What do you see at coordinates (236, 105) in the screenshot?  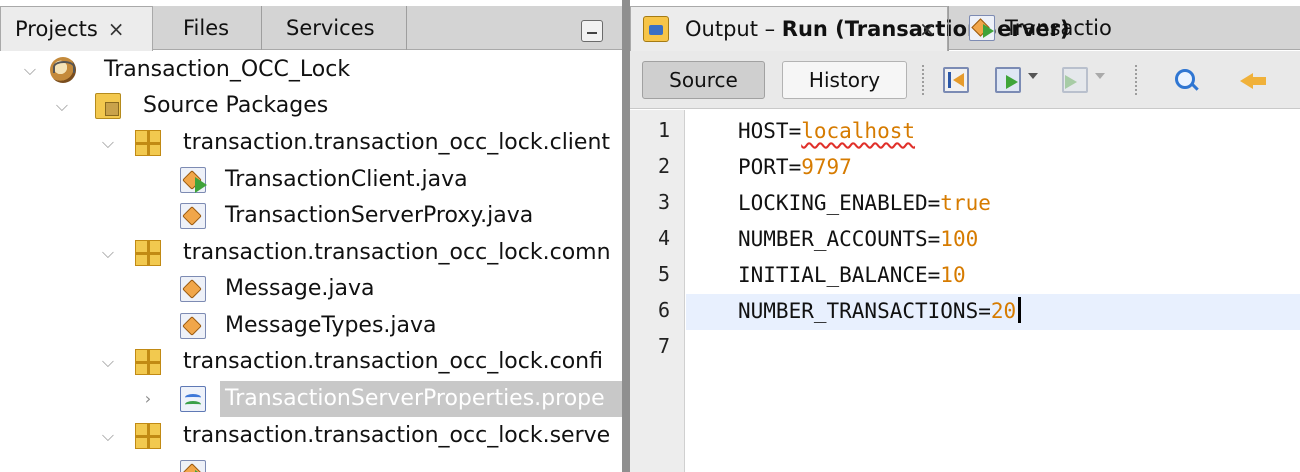 I see `source-packages-label: Source Packages` at bounding box center [236, 105].